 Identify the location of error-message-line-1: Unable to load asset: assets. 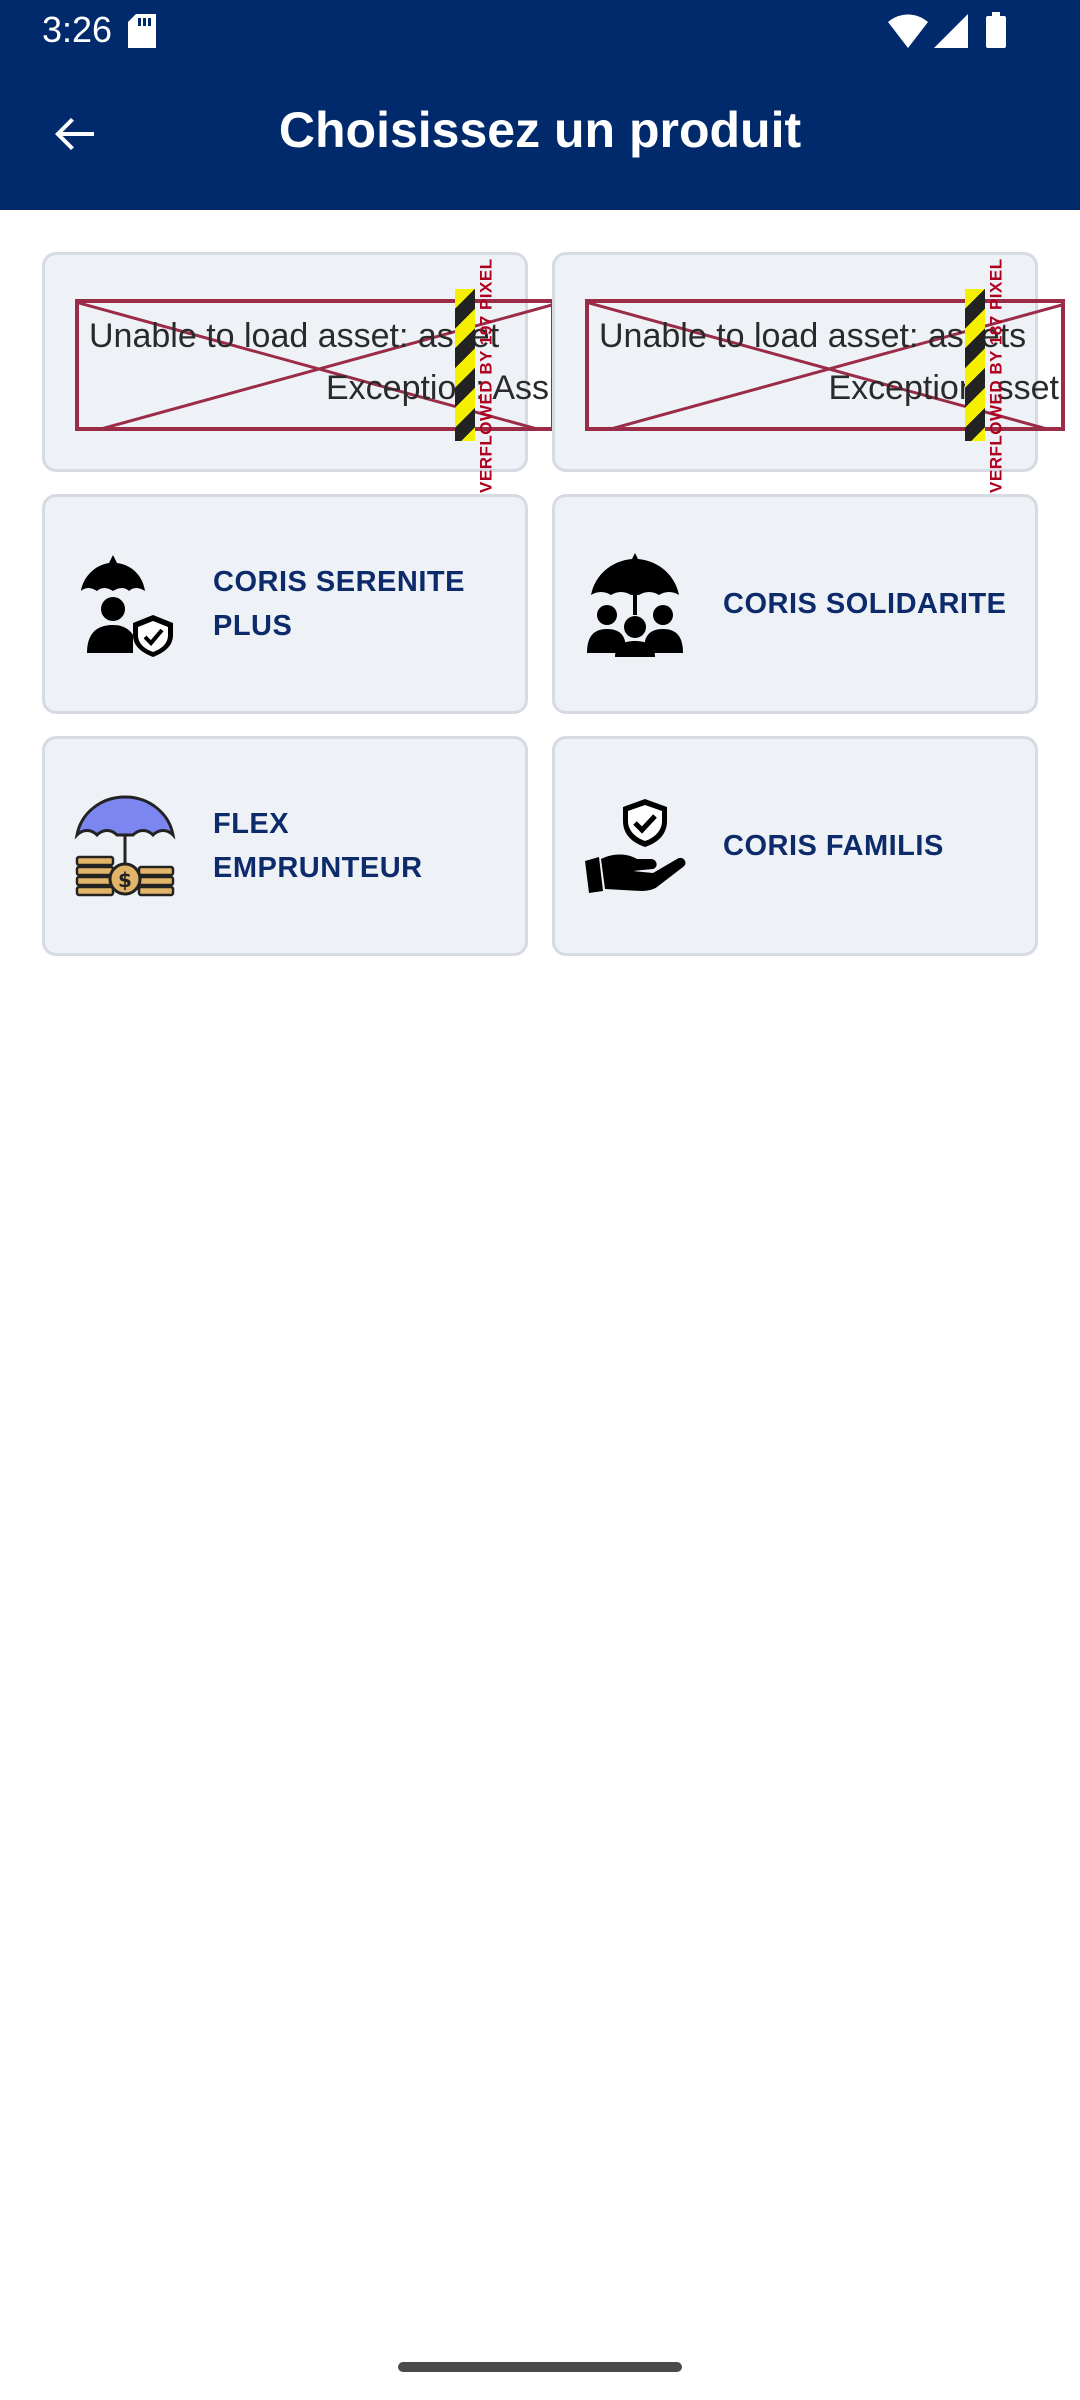
(813, 336).